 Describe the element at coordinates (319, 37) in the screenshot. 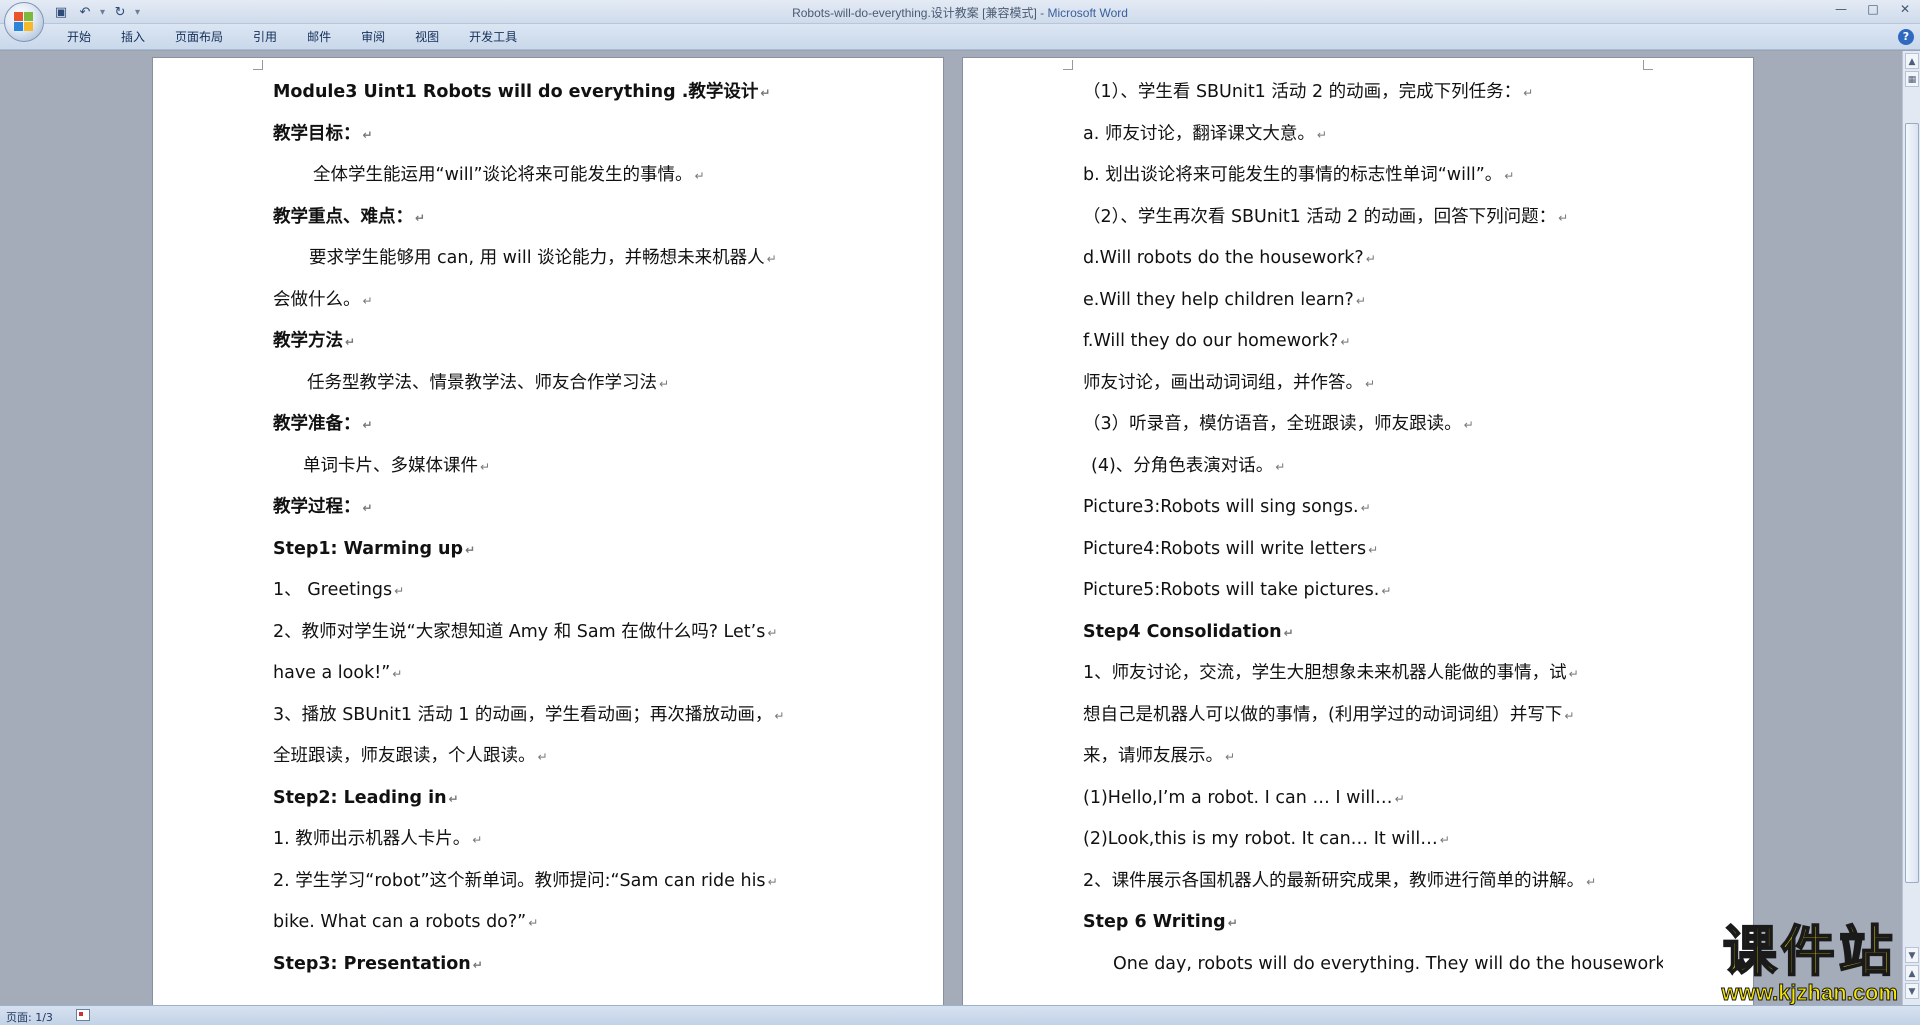

I see `ribbon-tab: 邮件` at that location.